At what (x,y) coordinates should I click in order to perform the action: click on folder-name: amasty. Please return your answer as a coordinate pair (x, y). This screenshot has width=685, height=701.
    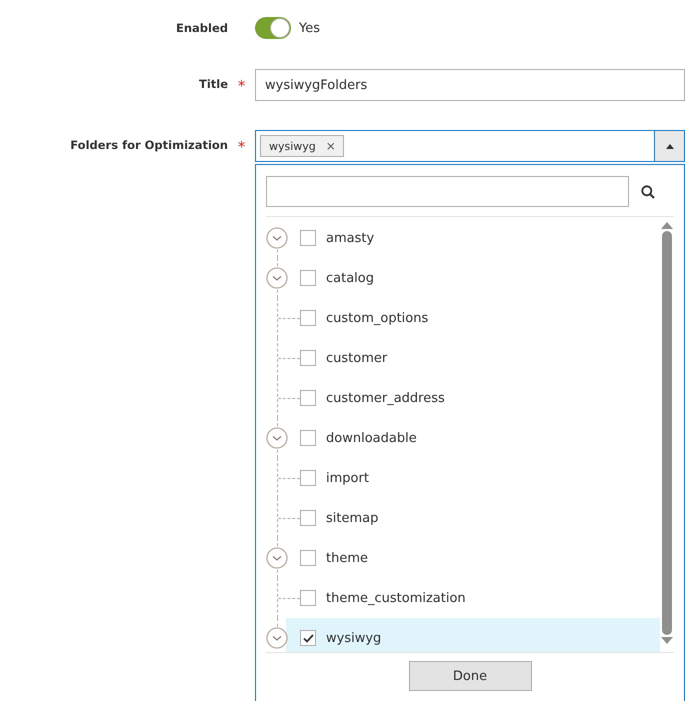
    Looking at the image, I should click on (350, 238).